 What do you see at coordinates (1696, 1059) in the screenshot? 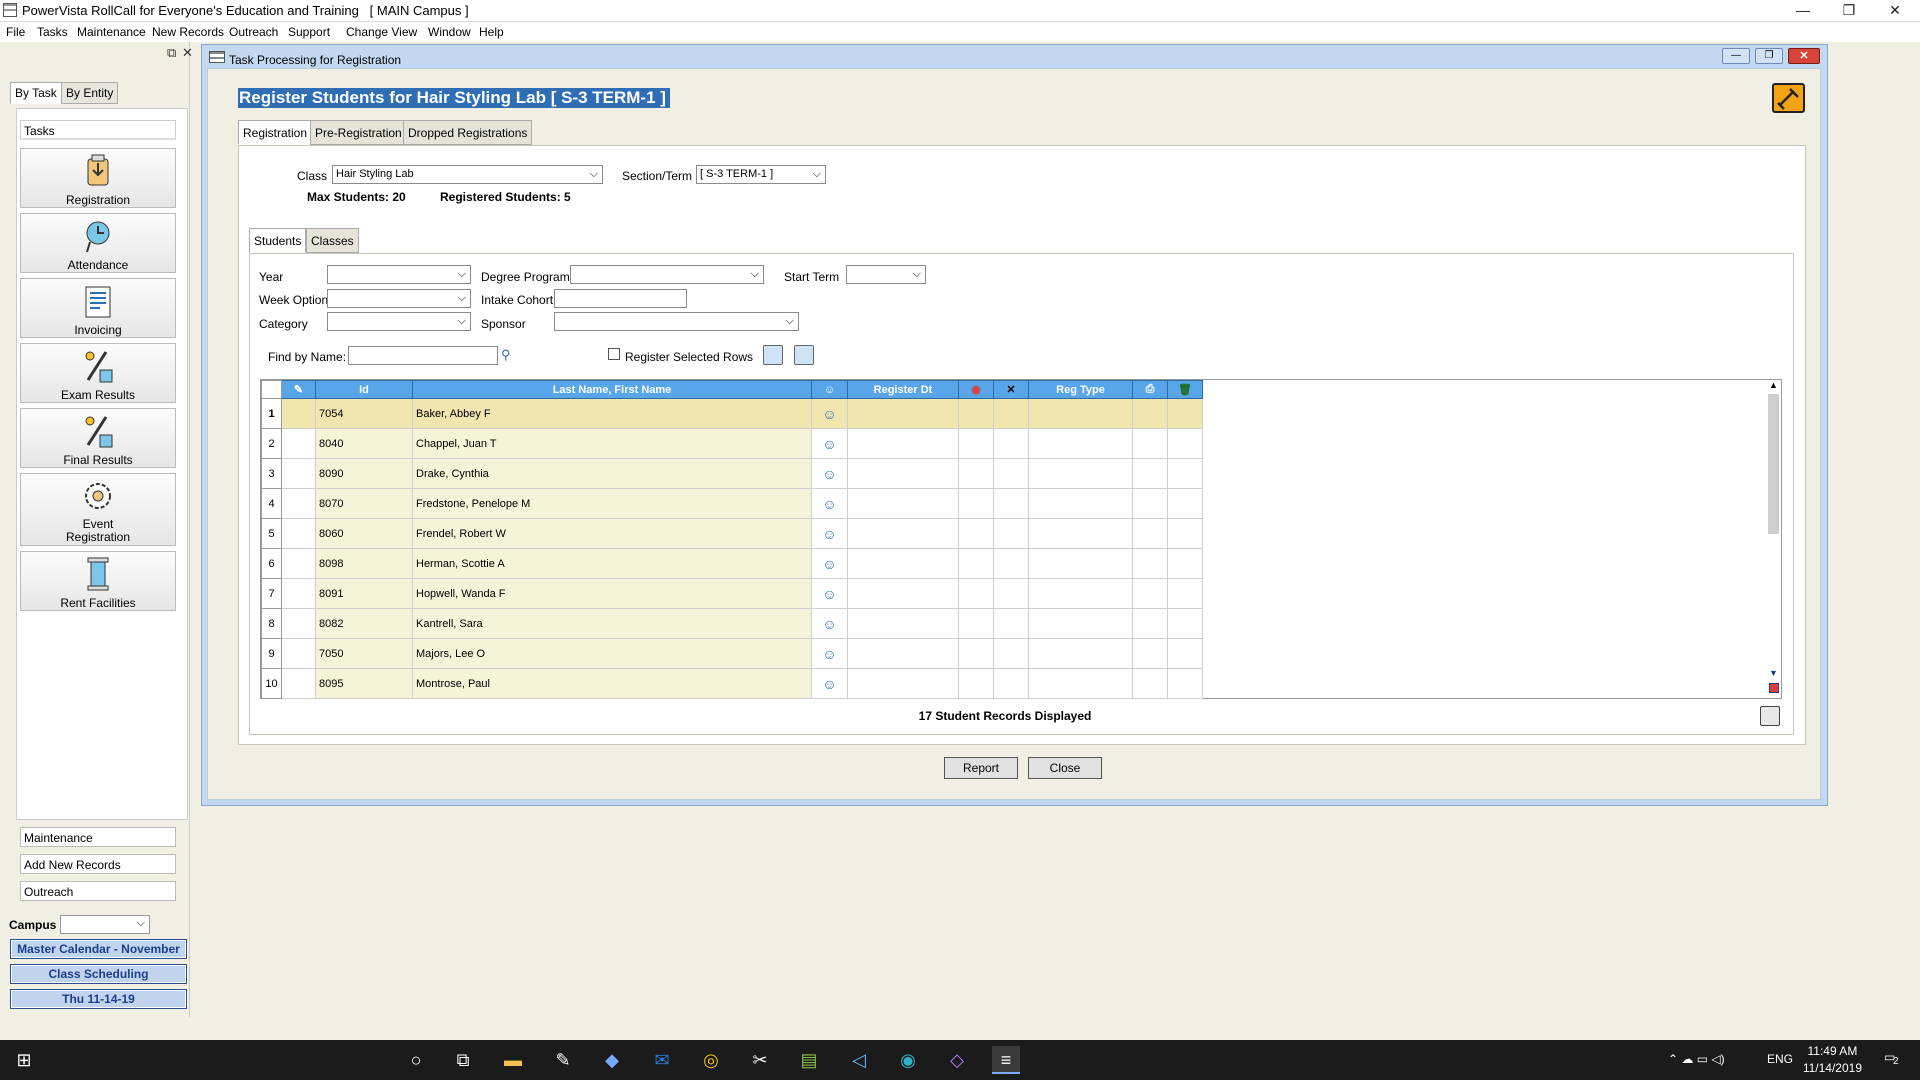
I see `tray-icons: ⌃ ☁ ▭ ◁)` at bounding box center [1696, 1059].